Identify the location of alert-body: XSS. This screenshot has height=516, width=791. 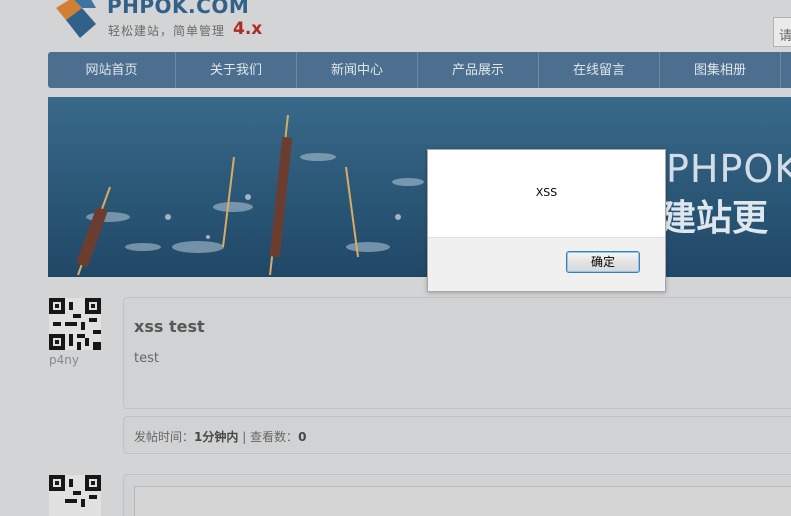
(546, 194).